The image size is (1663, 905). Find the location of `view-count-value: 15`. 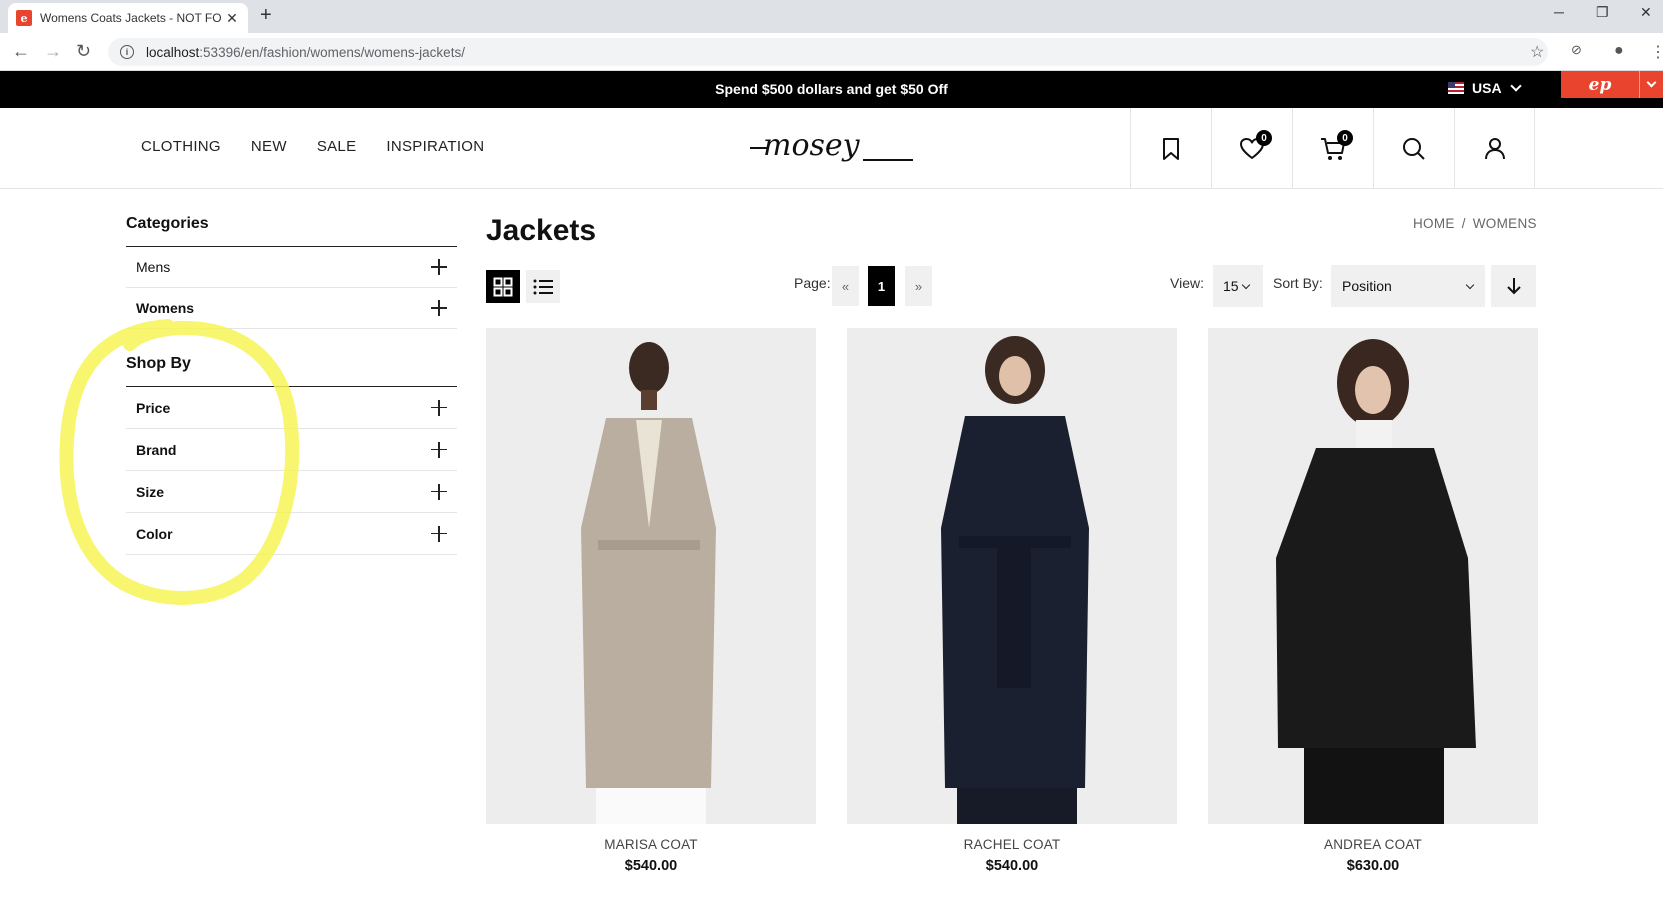

view-count-value: 15 is located at coordinates (1231, 286).